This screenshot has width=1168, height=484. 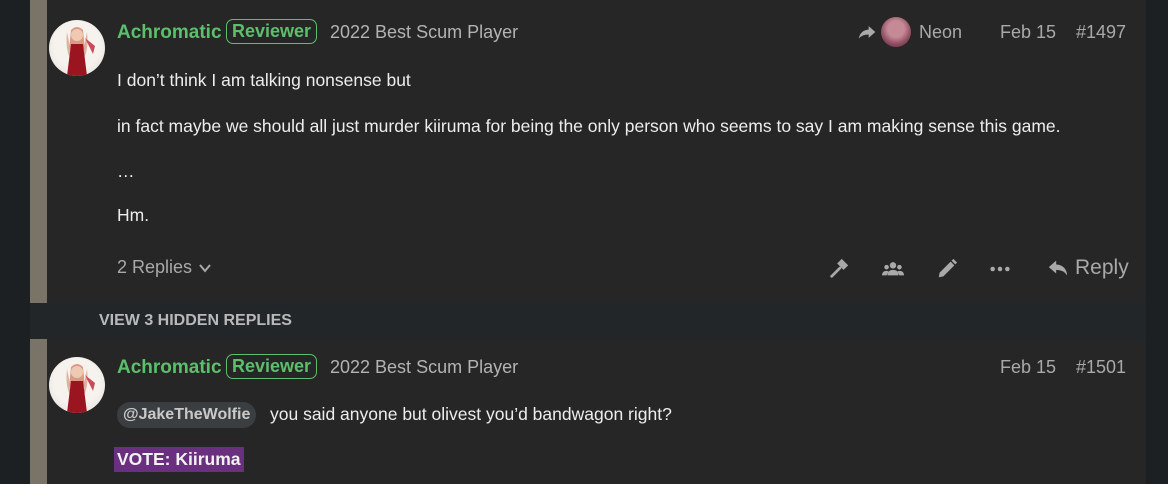 I want to click on post-number: #1497, so click(x=1101, y=32).